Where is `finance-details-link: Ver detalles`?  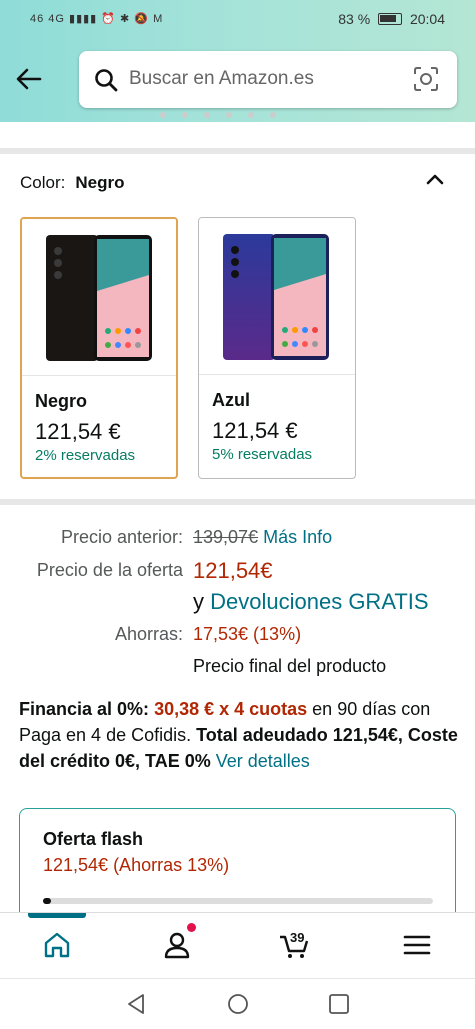
finance-details-link: Ver detalles is located at coordinates (263, 761).